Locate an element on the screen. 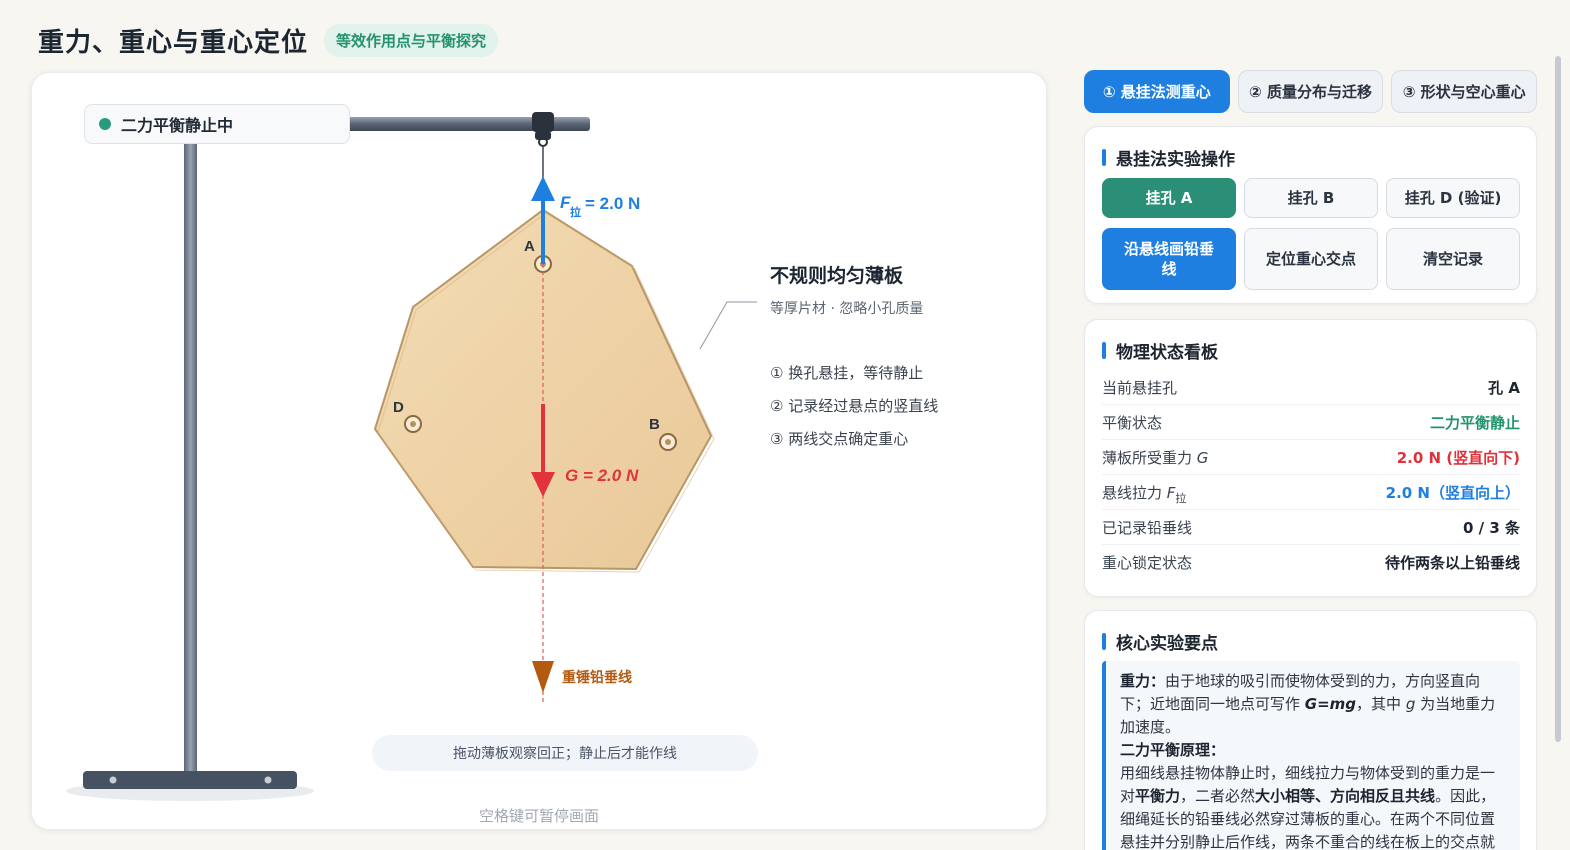 The image size is (1570, 850). state-value: 二力平衡静止 is located at coordinates (1474, 422).